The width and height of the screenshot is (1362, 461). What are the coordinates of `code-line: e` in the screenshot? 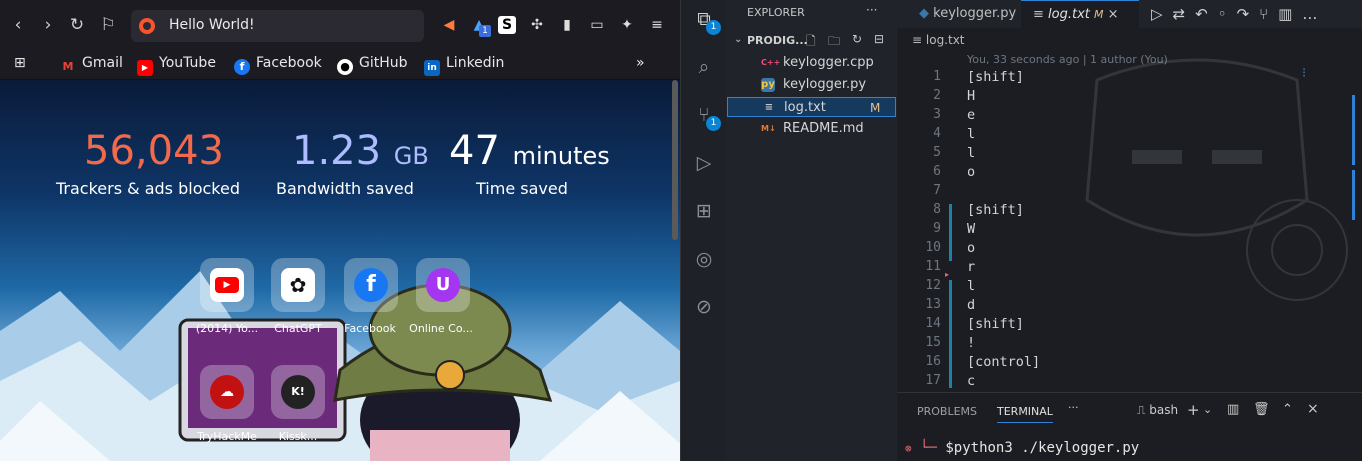 It's located at (971, 115).